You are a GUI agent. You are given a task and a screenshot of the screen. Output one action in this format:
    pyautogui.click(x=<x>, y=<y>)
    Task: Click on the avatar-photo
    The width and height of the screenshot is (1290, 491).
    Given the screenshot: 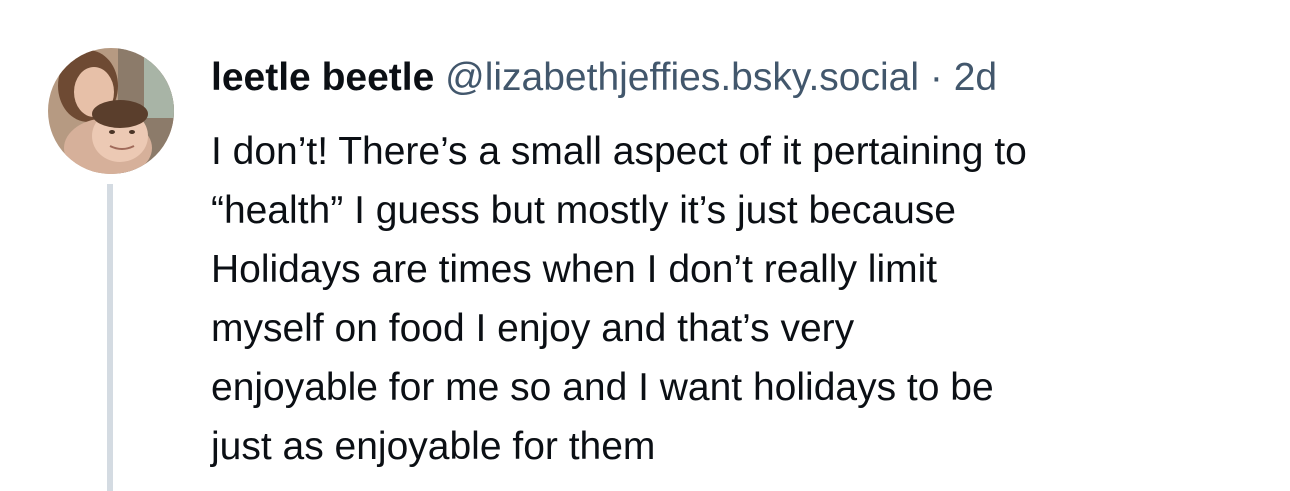 What is the action you would take?
    pyautogui.click(x=111, y=111)
    